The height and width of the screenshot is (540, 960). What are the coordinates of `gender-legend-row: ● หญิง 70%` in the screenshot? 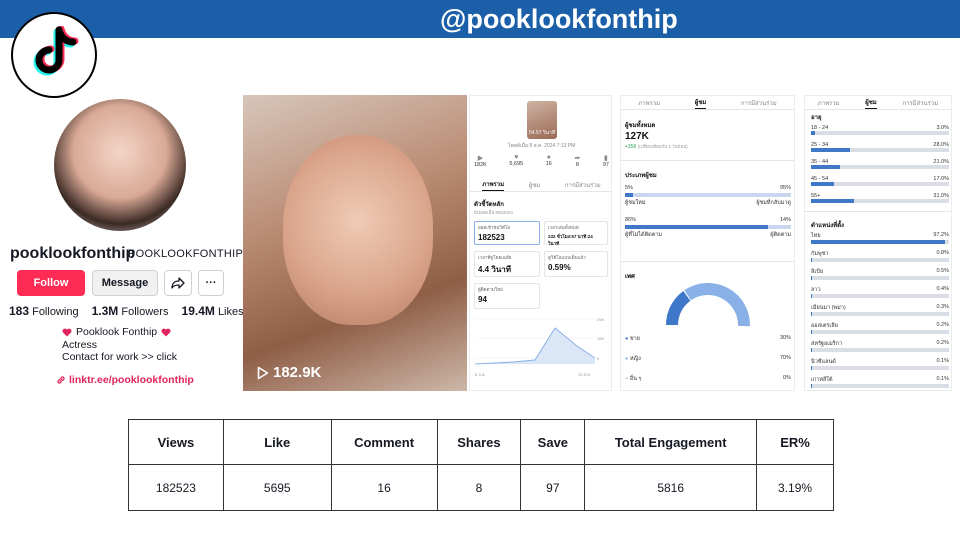 It's located at (708, 359).